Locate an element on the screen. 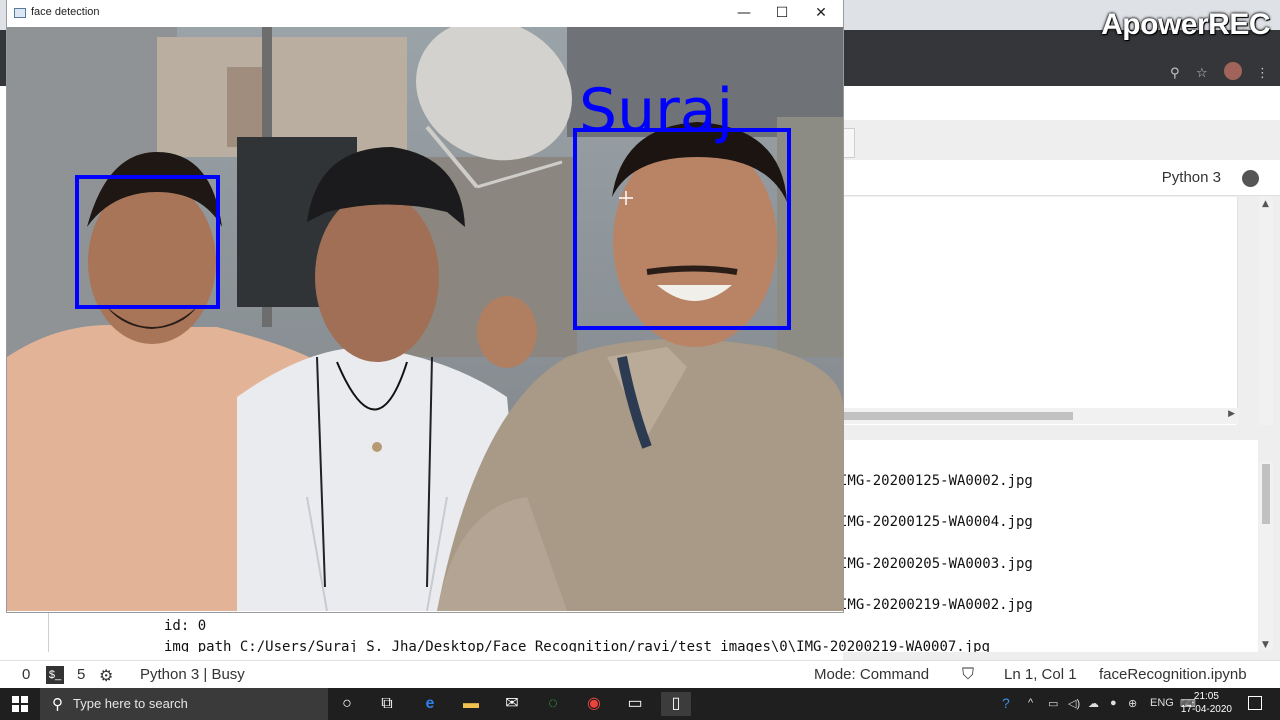 This screenshot has height=720, width=1280. profile-avatar is located at coordinates (1233, 71).